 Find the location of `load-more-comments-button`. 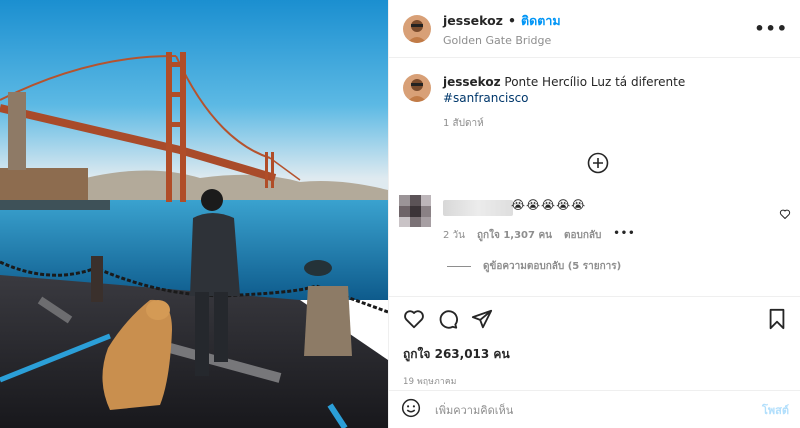

load-more-comments-button is located at coordinates (598, 165).